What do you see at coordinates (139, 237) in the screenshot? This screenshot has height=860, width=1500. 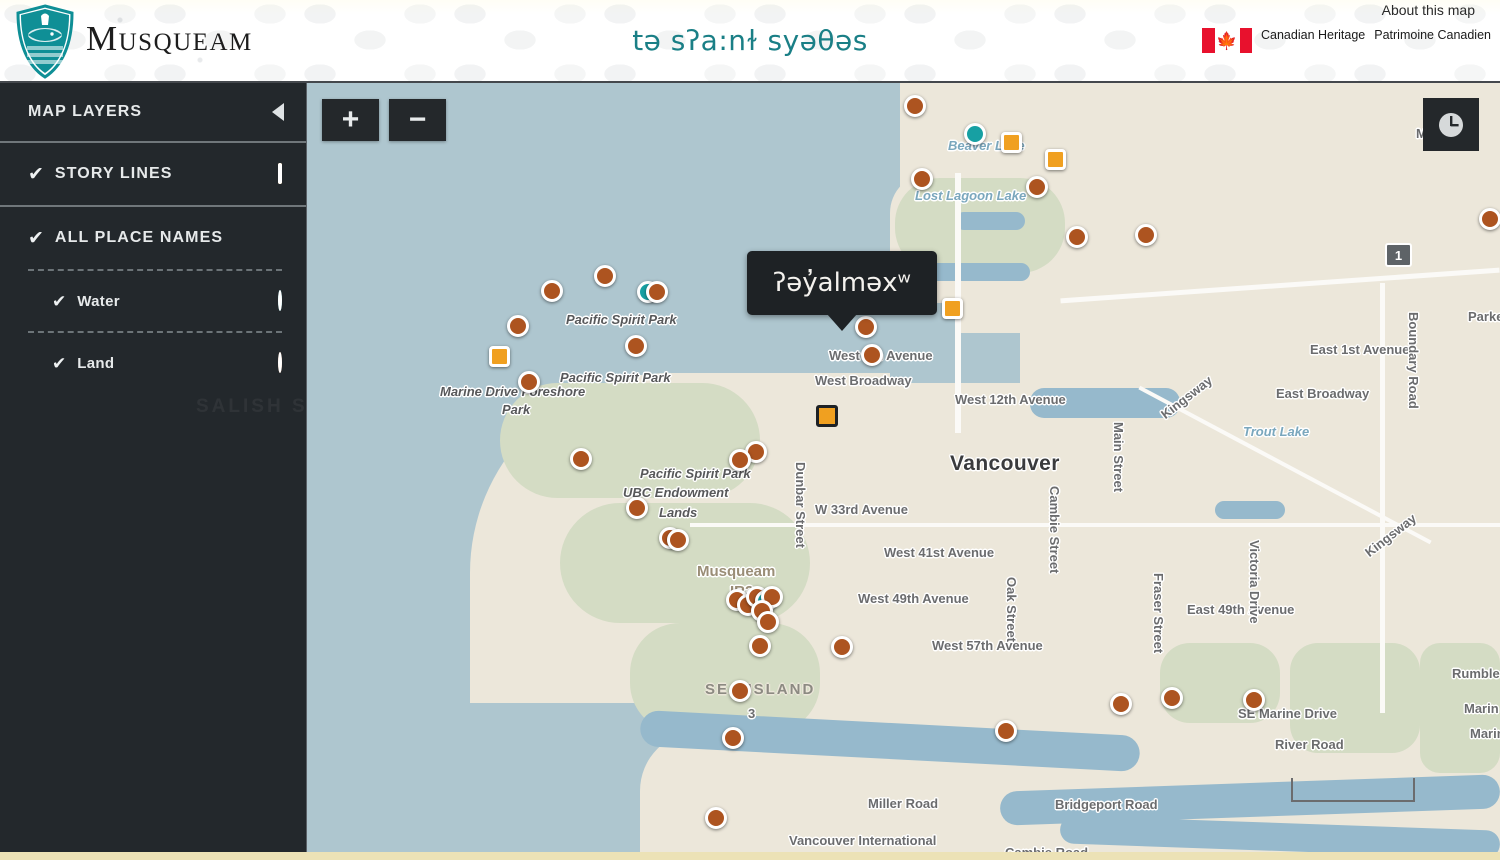 I see `all-place-names-label: ALL PLACE NAMES` at bounding box center [139, 237].